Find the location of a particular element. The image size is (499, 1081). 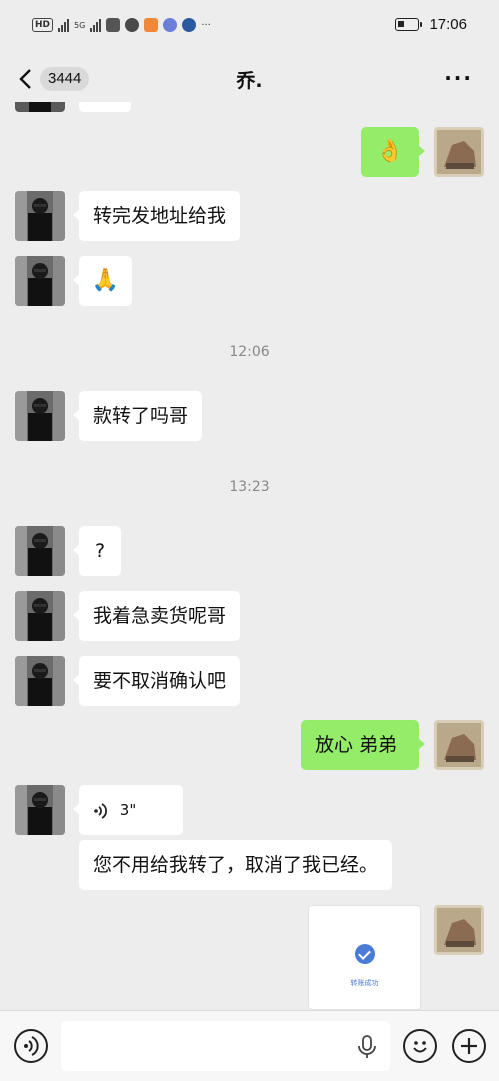

more-options-icon: ··· is located at coordinates (458, 78).